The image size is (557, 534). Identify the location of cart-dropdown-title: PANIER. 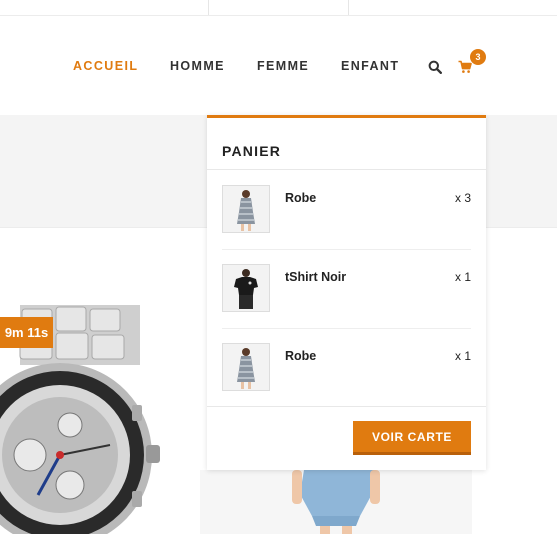
(252, 151).